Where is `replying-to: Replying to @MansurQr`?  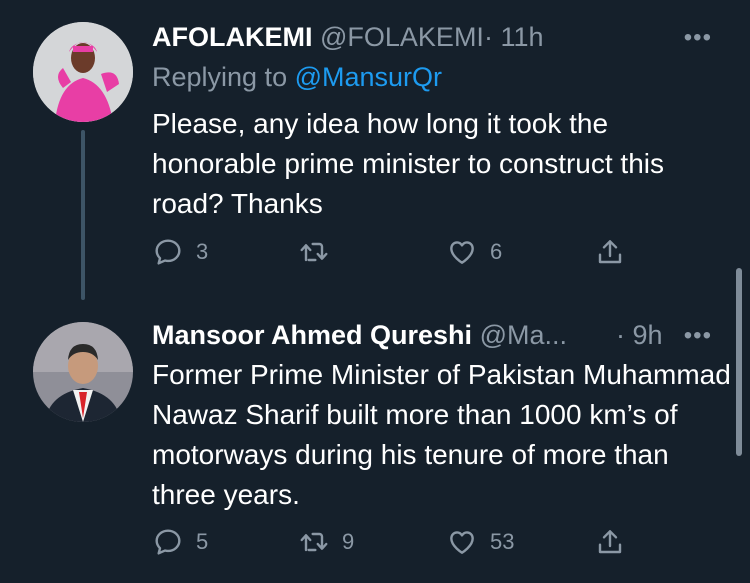
replying-to: Replying to @MansurQr is located at coordinates (297, 77).